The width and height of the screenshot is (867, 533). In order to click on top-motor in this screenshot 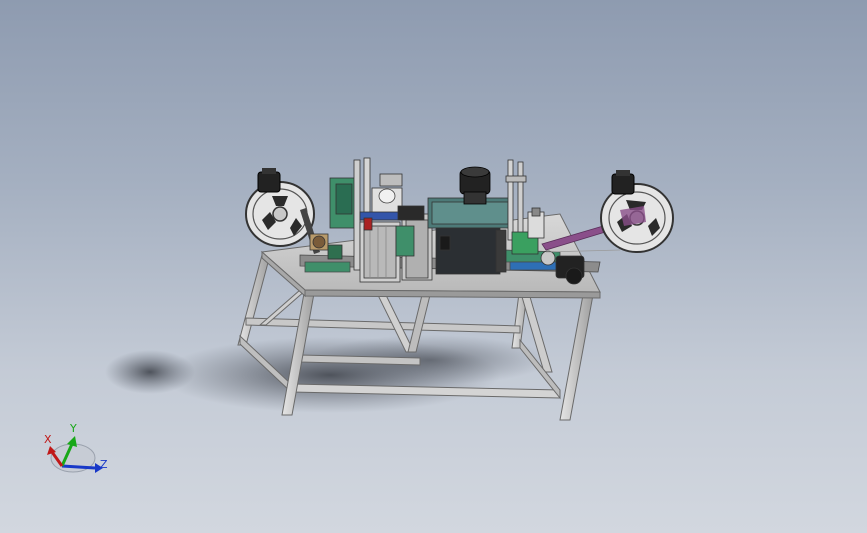, I will do `click(475, 185)`.